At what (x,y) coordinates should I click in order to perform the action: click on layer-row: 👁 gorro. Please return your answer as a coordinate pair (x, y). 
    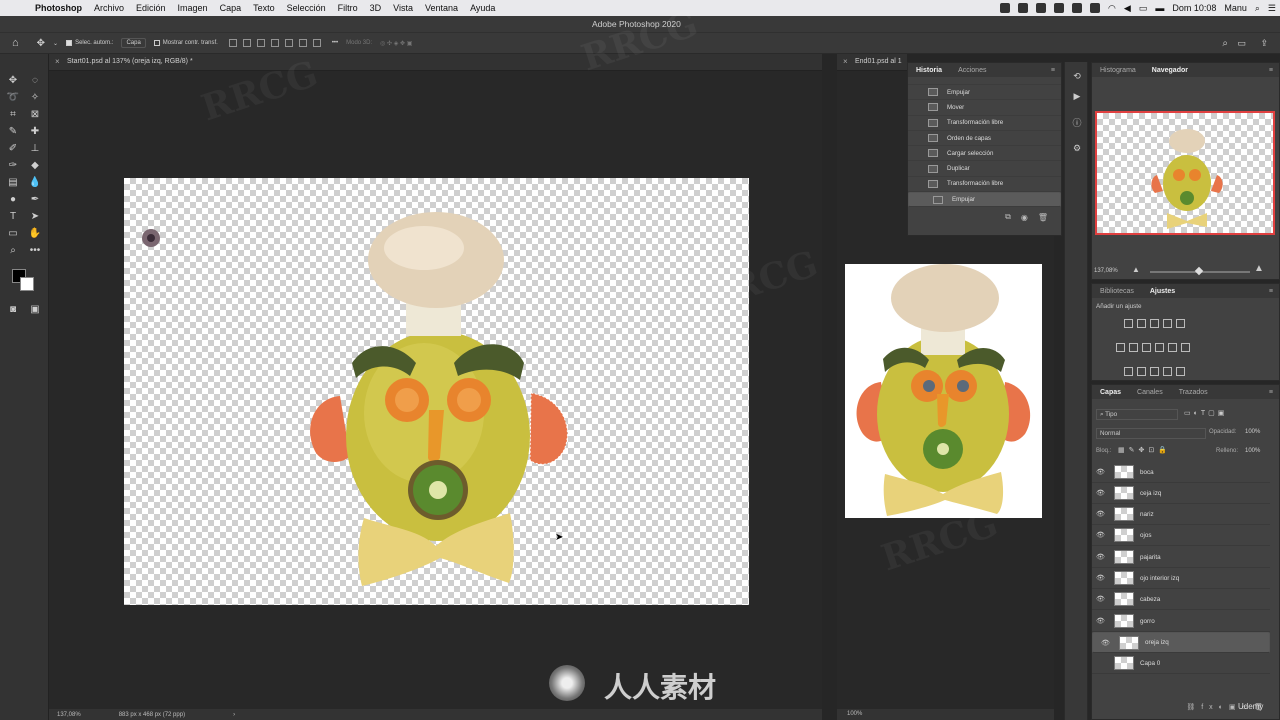
    Looking at the image, I should click on (1181, 621).